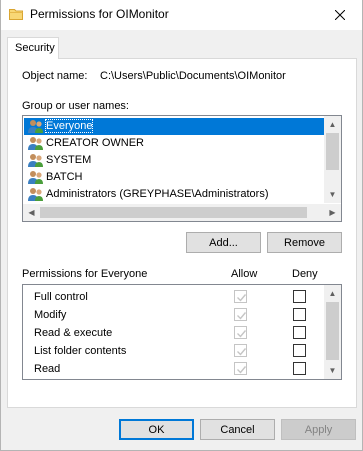  Describe the element at coordinates (193, 76) in the screenshot. I see `object-name-value: C:\Users\Public\Documents\OIMonitor` at that location.